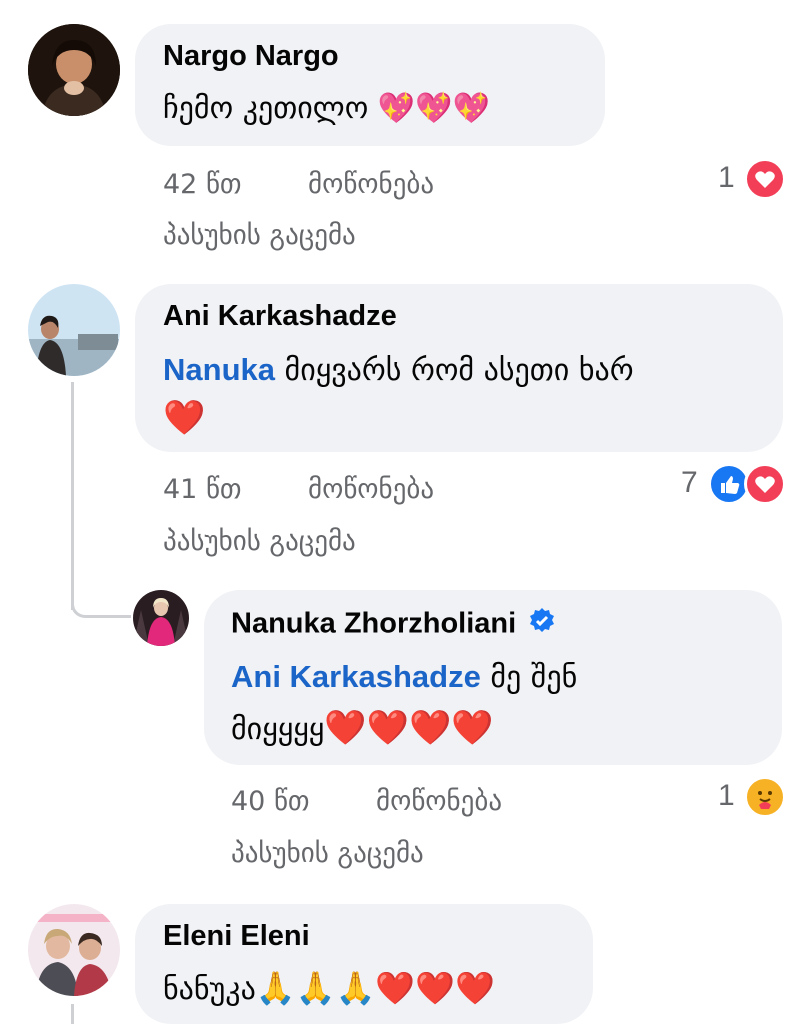  Describe the element at coordinates (433, 108) in the screenshot. I see `emoji-sparkling-hearts: 💖💖💖` at that location.